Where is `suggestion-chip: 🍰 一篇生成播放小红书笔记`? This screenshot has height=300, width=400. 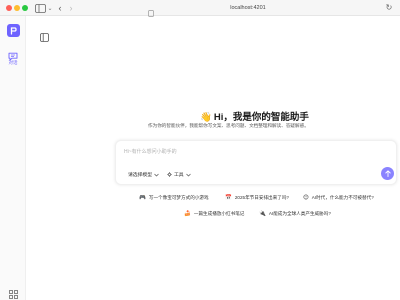
suggestion-chip: 🍰 一篇生成播放小红书笔记 is located at coordinates (214, 213).